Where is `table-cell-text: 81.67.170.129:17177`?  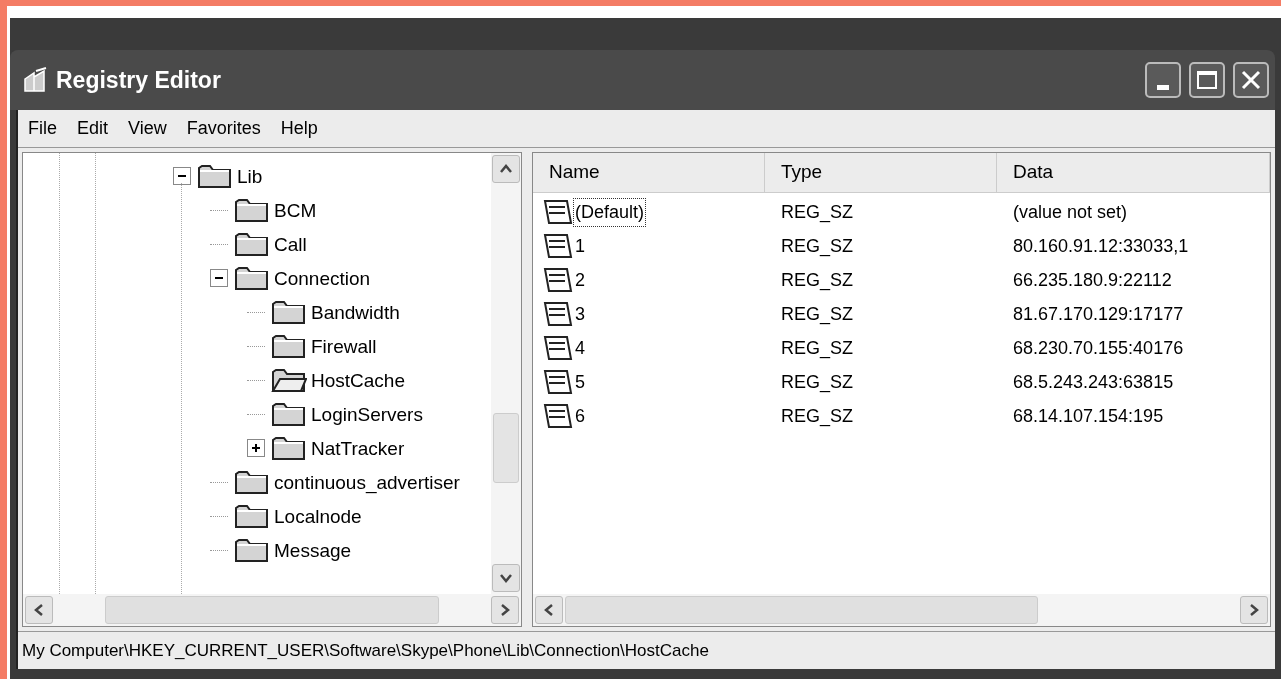
table-cell-text: 81.67.170.129:17177 is located at coordinates (1098, 314).